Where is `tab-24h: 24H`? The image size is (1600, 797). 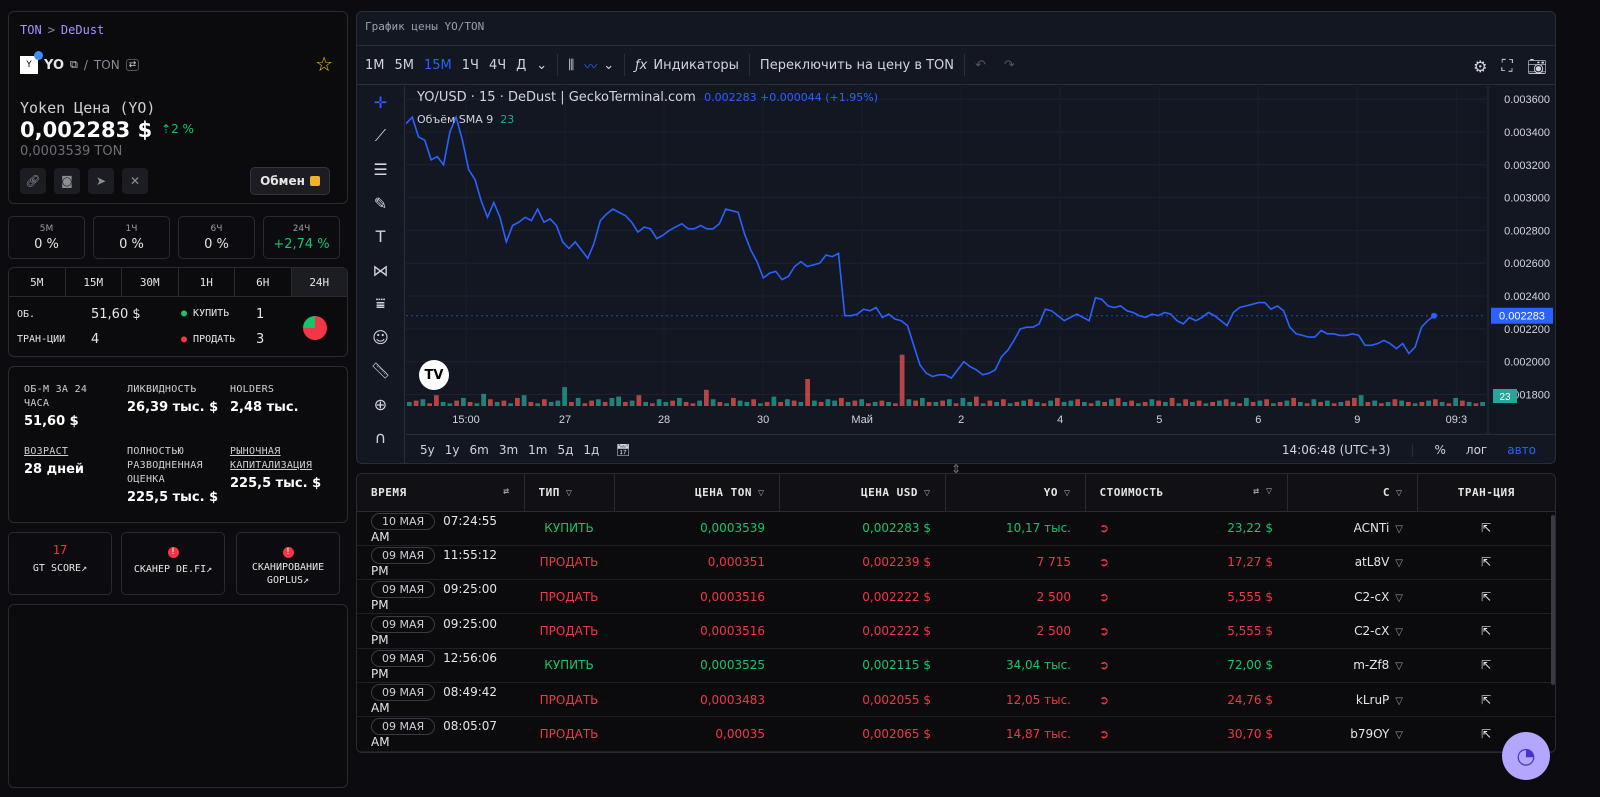
tab-24h: 24H is located at coordinates (319, 282).